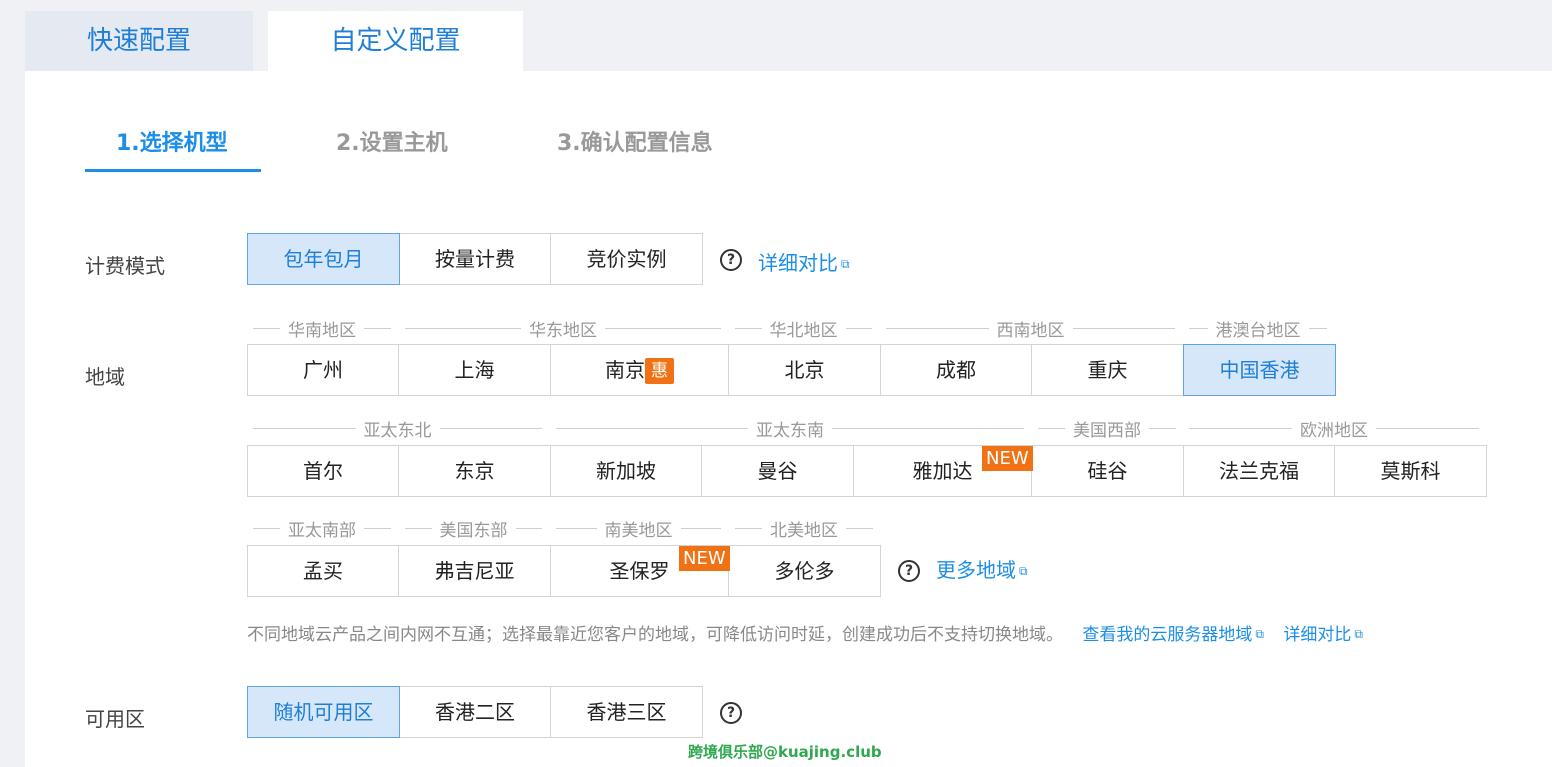  I want to click on billing-option-pay-as-you-go: 按量计费, so click(475, 259).